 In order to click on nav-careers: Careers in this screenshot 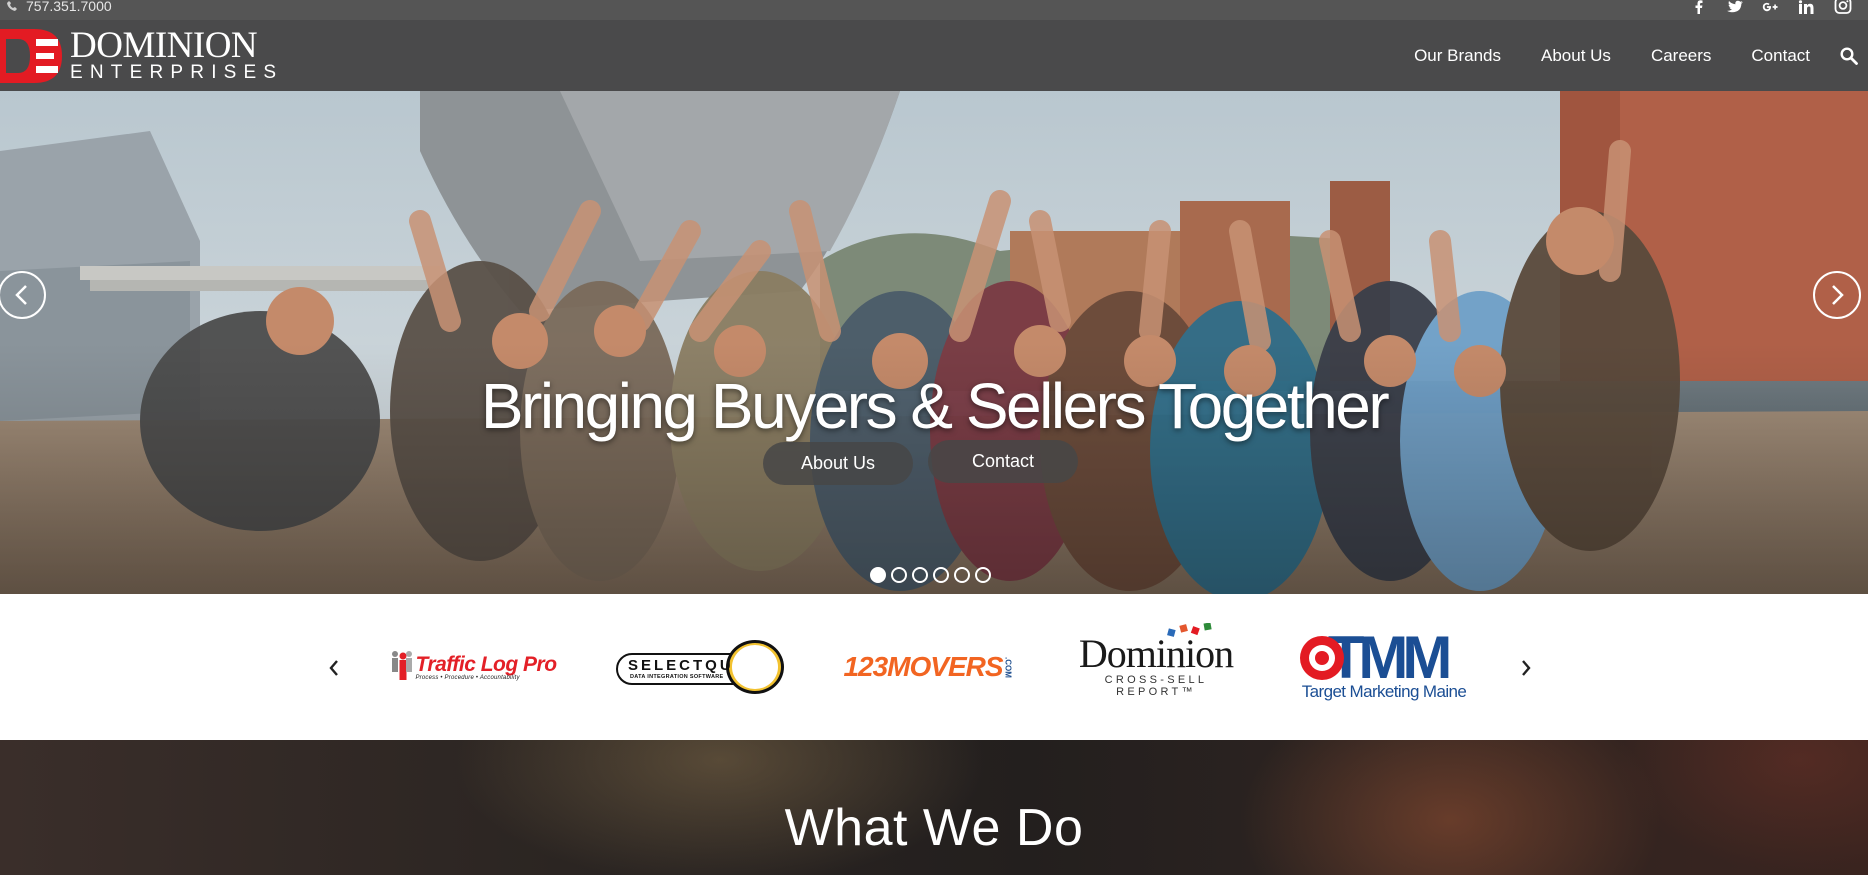, I will do `click(1681, 56)`.